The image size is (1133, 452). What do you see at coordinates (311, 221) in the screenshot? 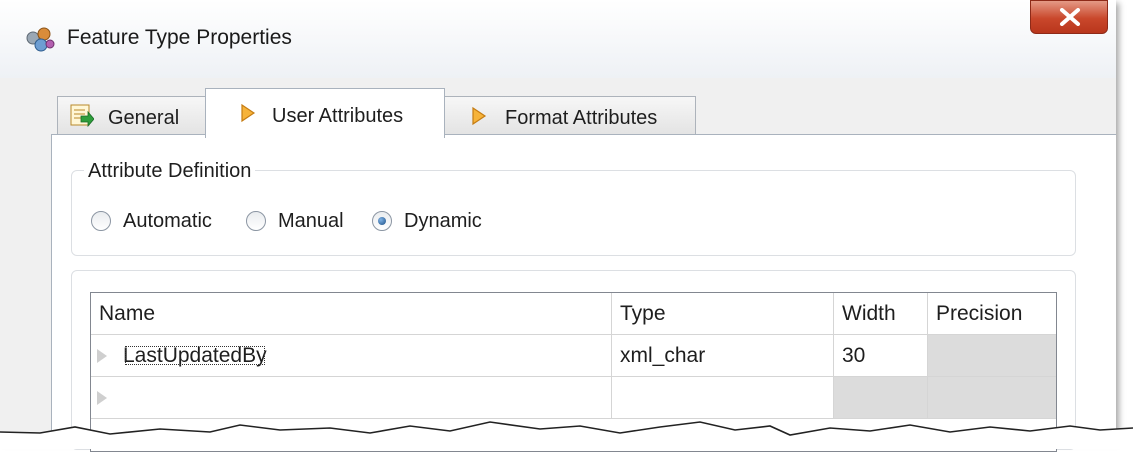
I see `radio-manual-label: Manual` at bounding box center [311, 221].